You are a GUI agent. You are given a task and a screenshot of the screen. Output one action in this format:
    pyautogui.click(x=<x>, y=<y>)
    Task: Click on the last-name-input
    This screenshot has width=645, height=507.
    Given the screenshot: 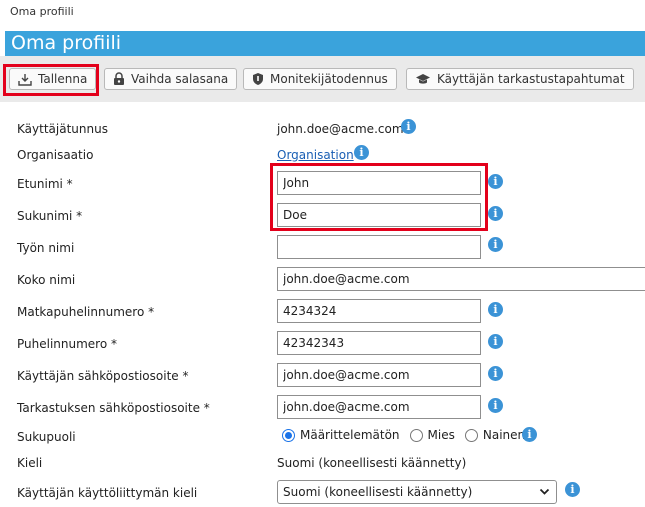 What is the action you would take?
    pyautogui.click(x=379, y=215)
    